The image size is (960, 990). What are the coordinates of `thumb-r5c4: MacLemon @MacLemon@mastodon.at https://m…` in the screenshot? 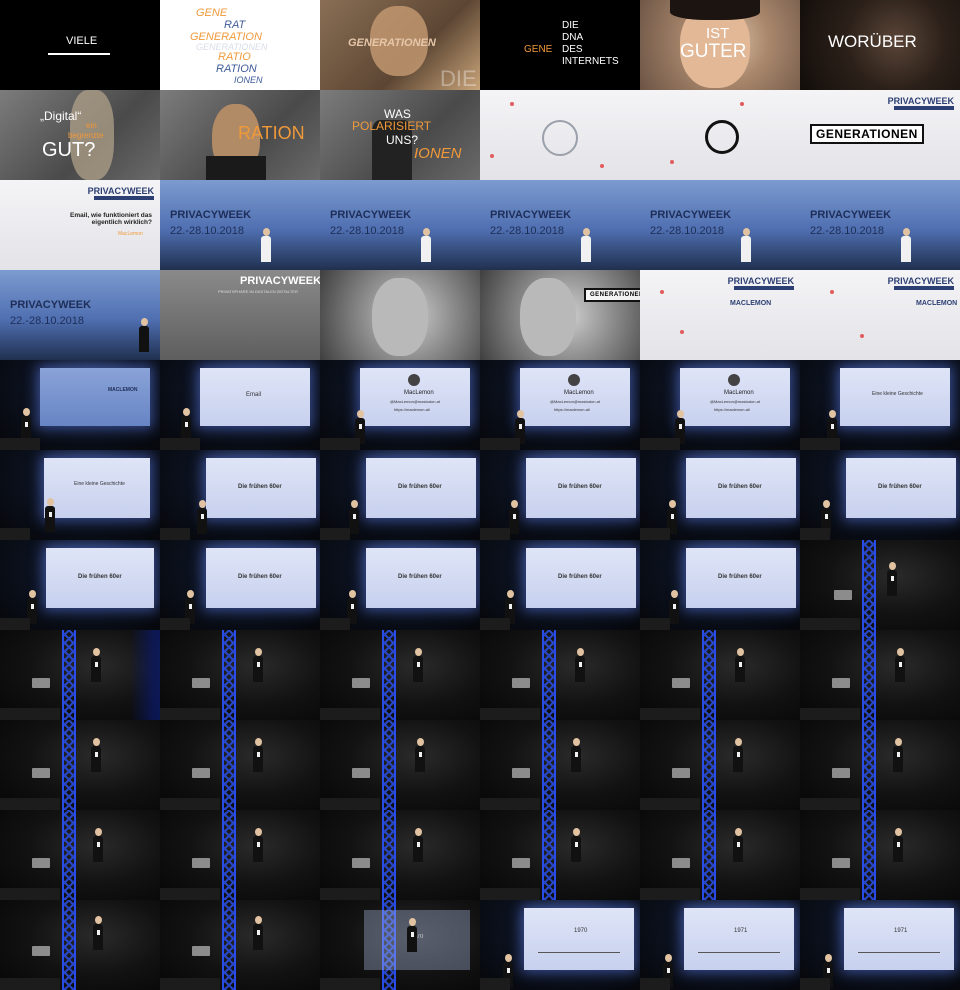 It's located at (560, 405).